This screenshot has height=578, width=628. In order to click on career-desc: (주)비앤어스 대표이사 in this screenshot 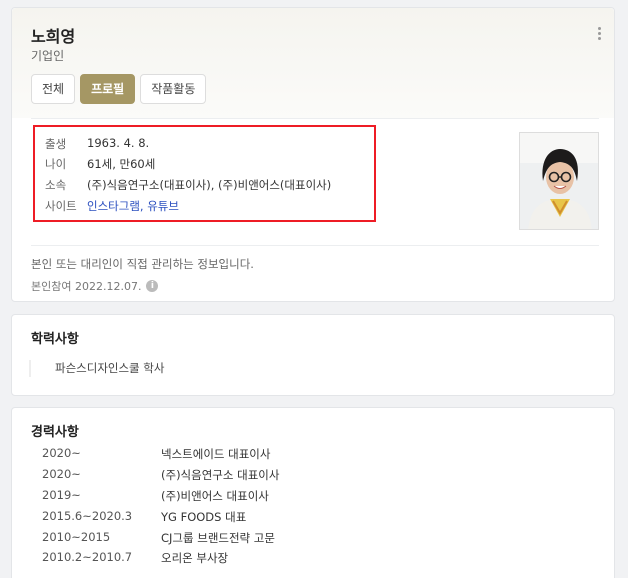, I will do `click(215, 496)`.